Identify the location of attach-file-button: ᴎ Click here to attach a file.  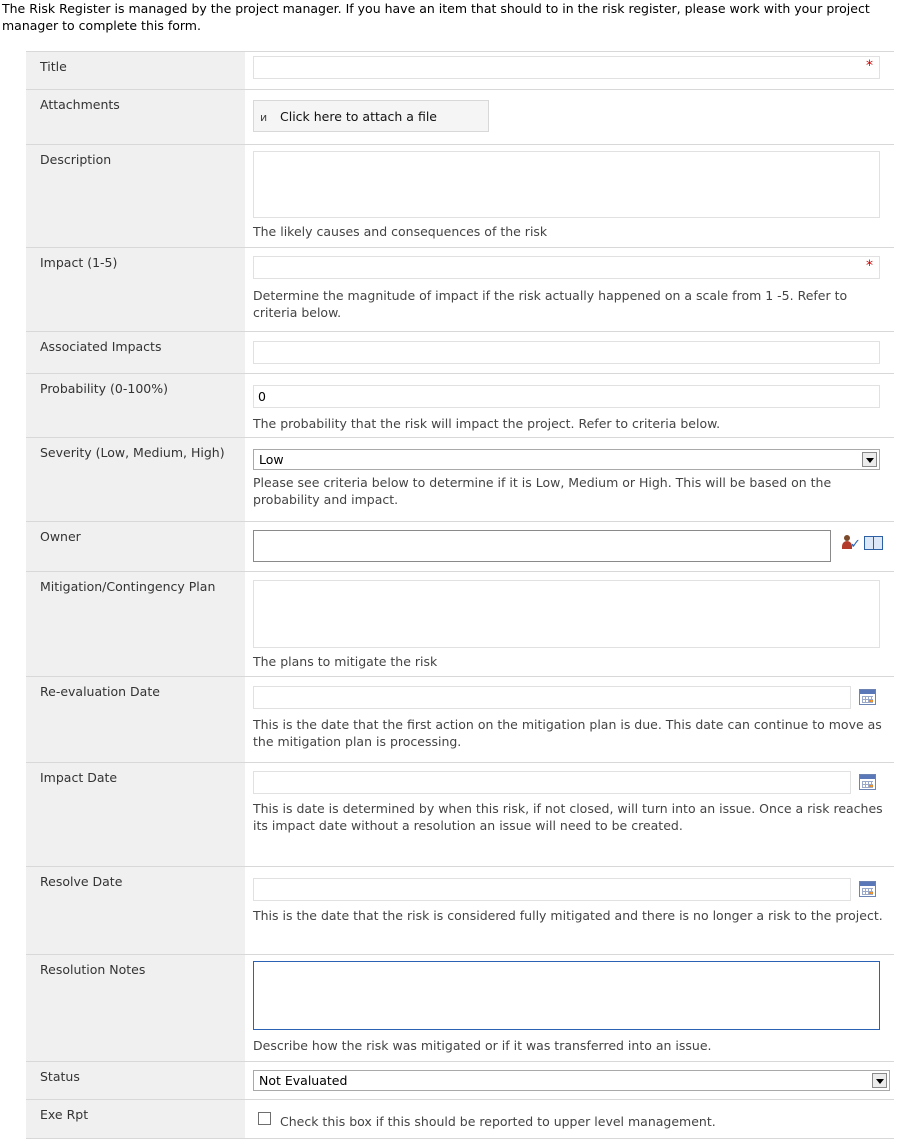
(371, 116).